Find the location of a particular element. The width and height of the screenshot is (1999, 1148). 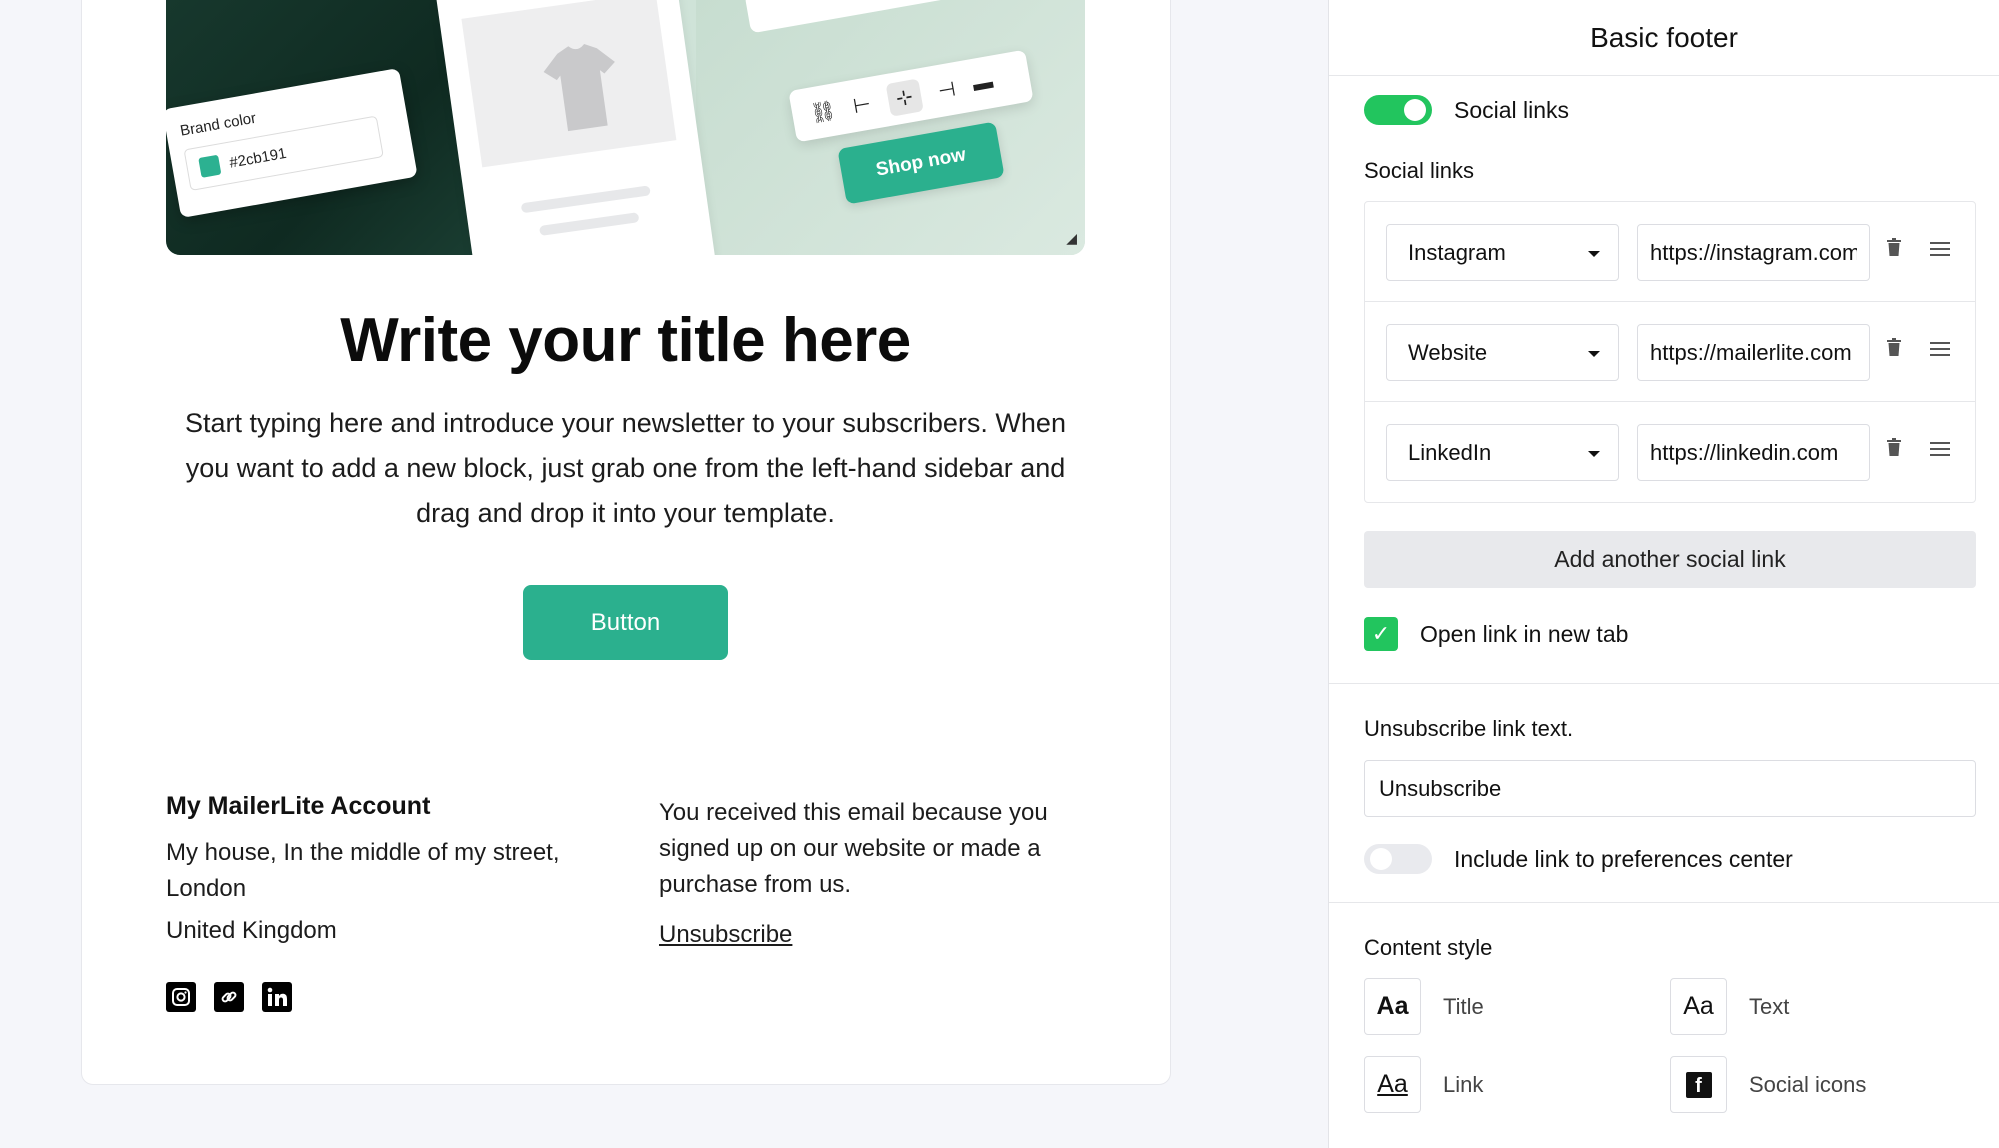

style-social-item: f Social icons is located at coordinates (1768, 1084).